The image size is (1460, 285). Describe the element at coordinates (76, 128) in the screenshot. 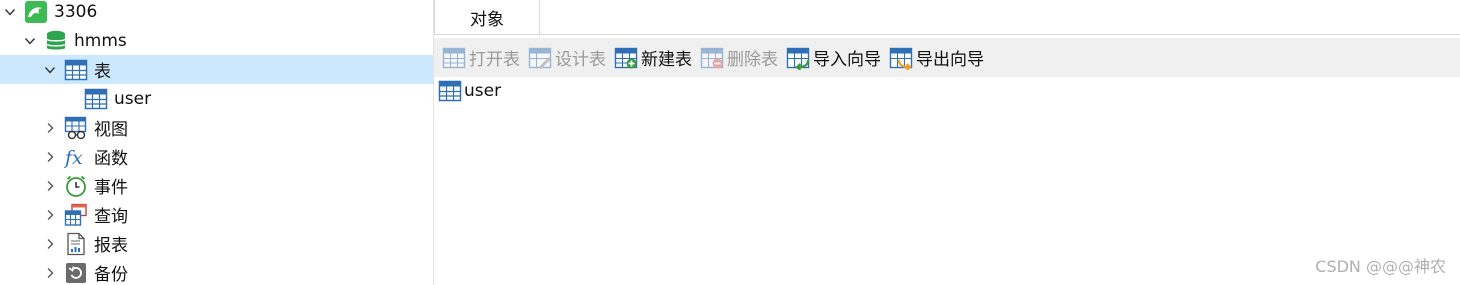

I see `view-icon` at that location.